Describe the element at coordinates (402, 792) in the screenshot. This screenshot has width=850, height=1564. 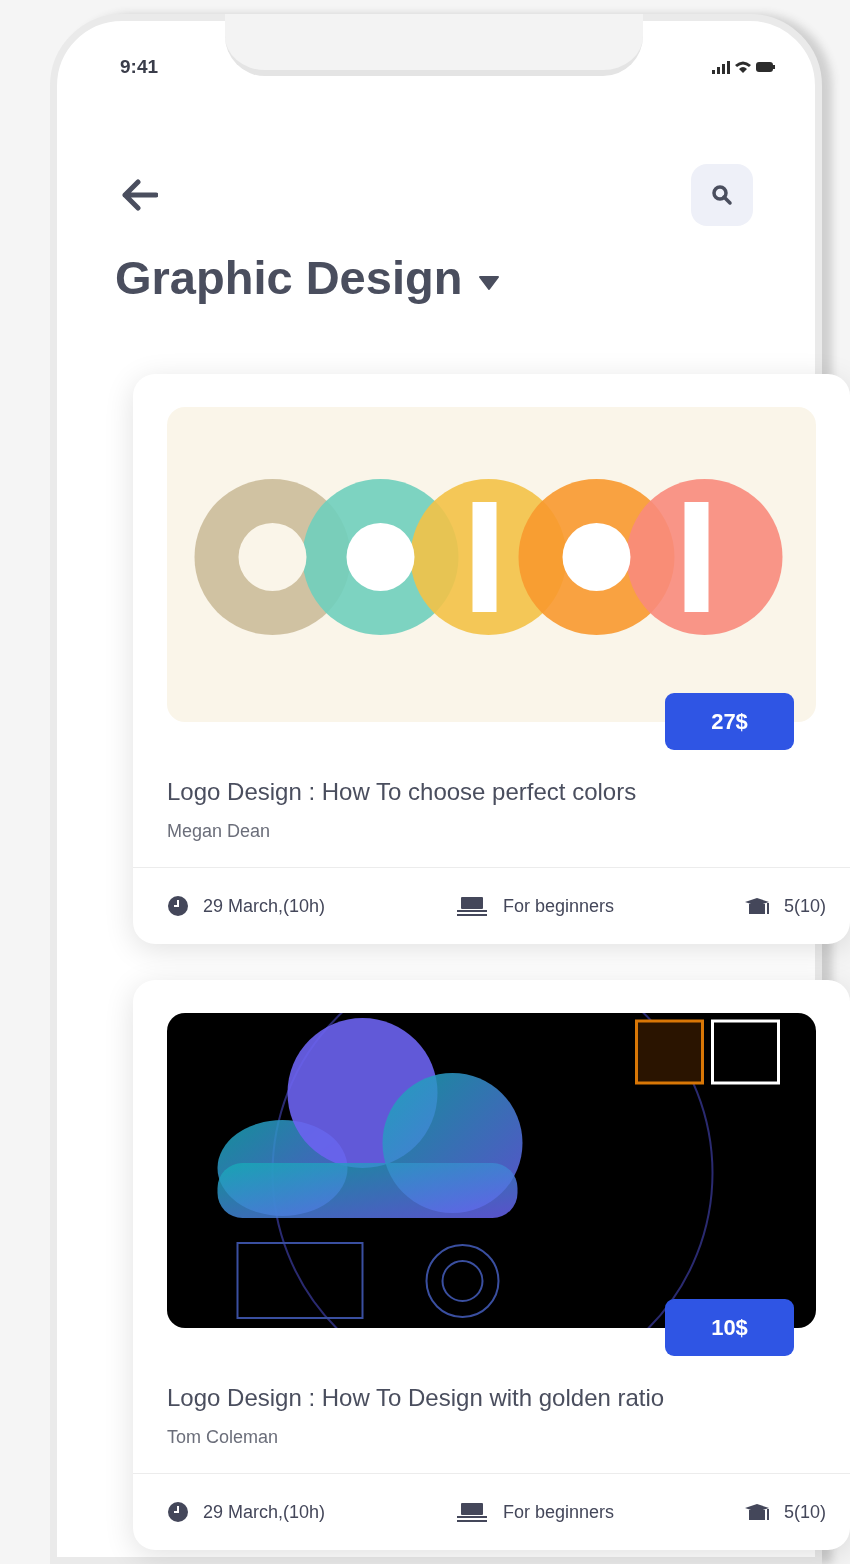
I see `course-title: Logo Design : How To choose perfect colors` at that location.